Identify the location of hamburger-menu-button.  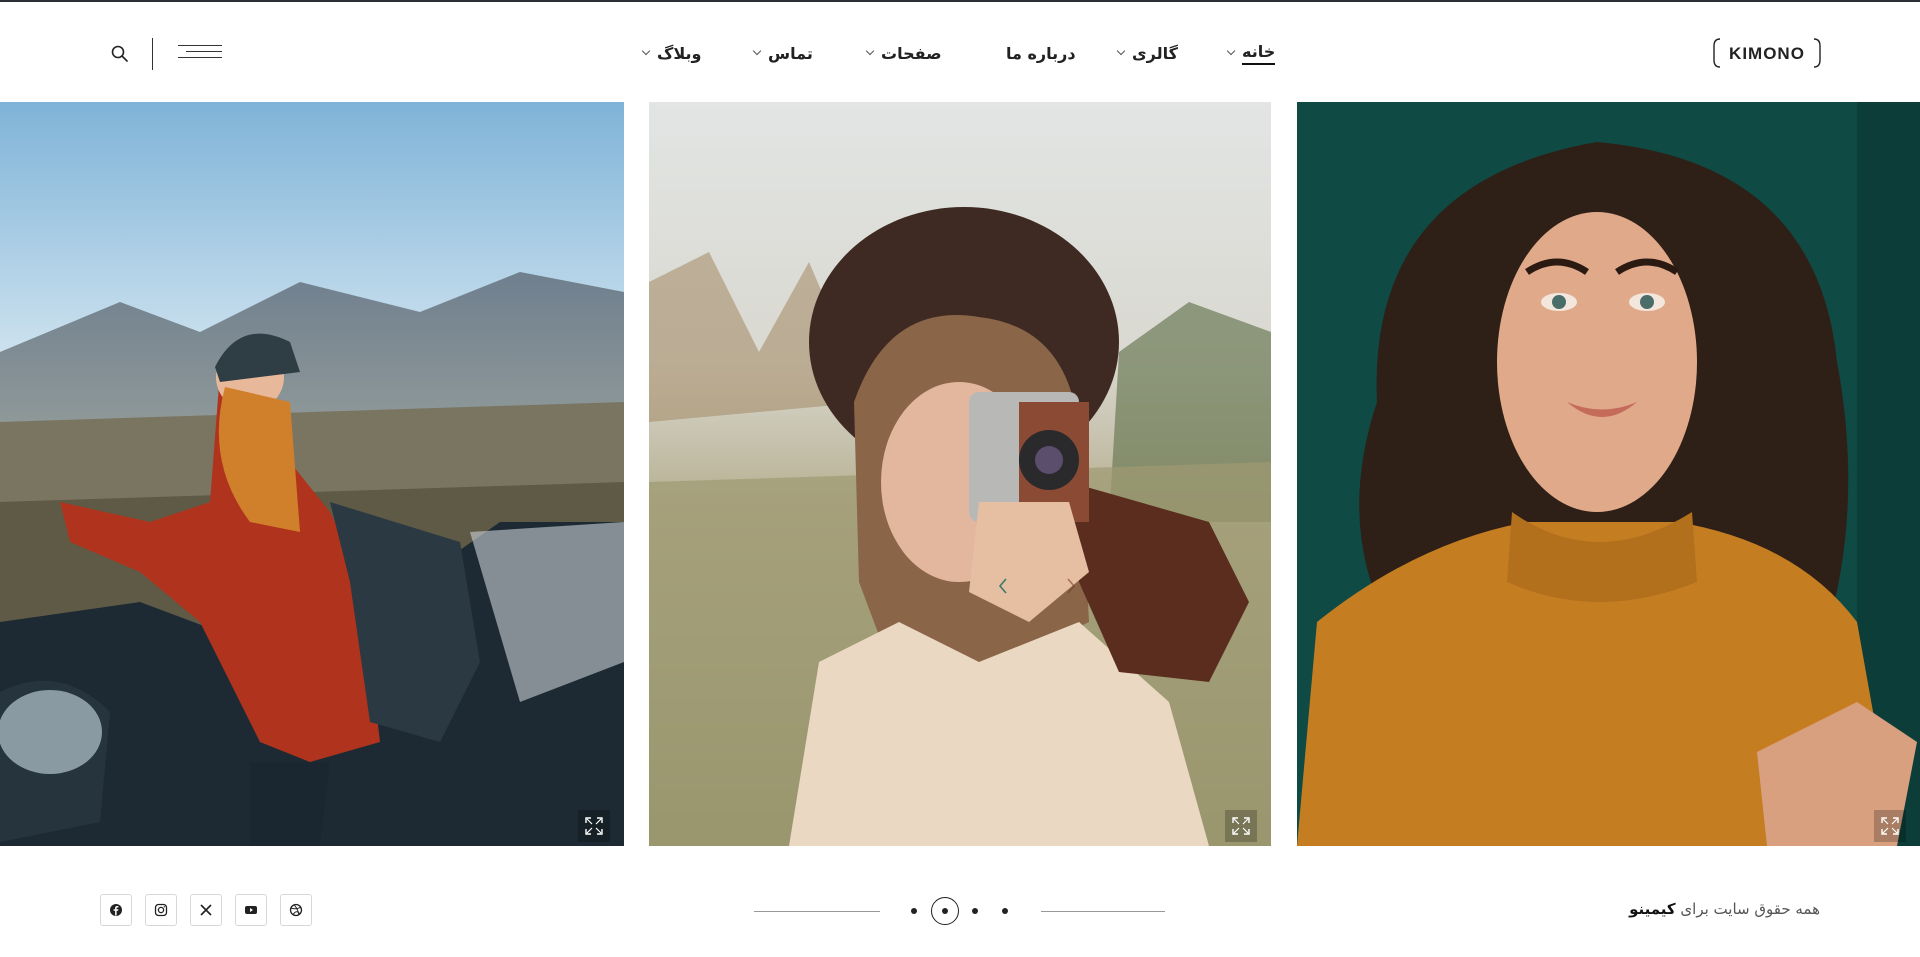
(199, 53).